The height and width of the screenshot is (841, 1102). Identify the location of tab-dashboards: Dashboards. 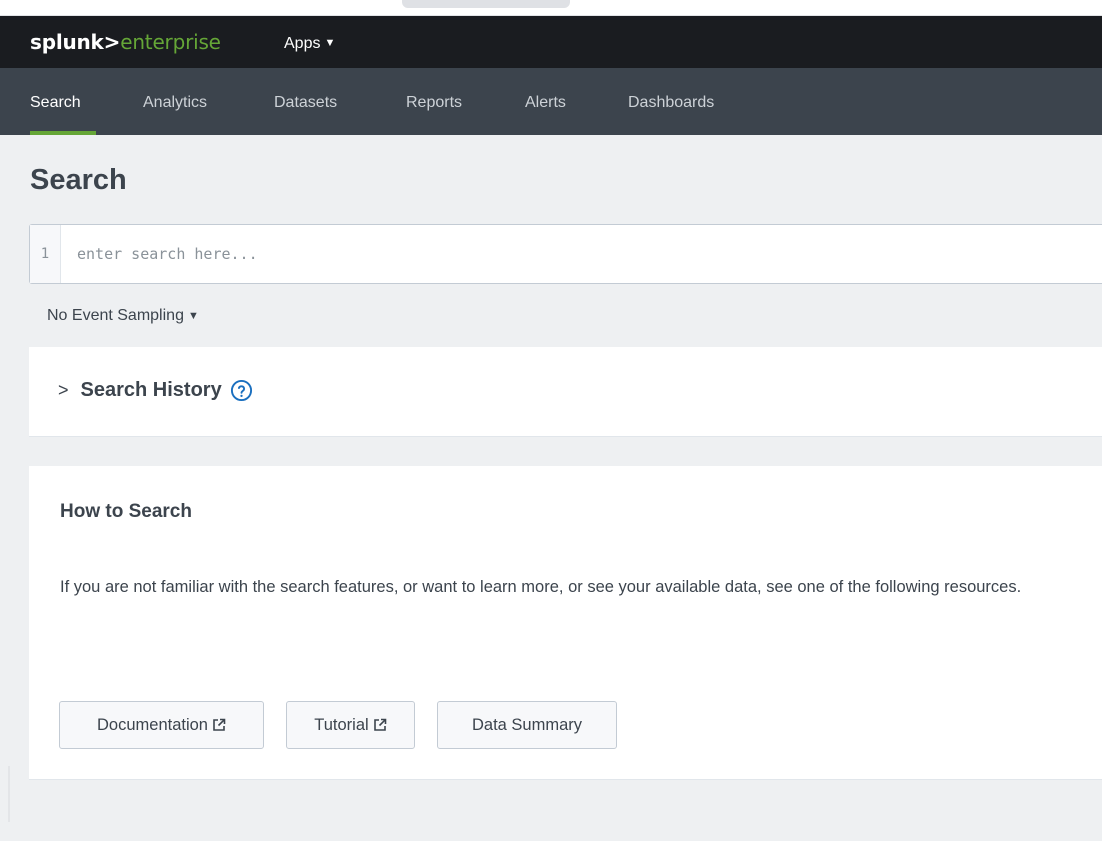
(671, 103).